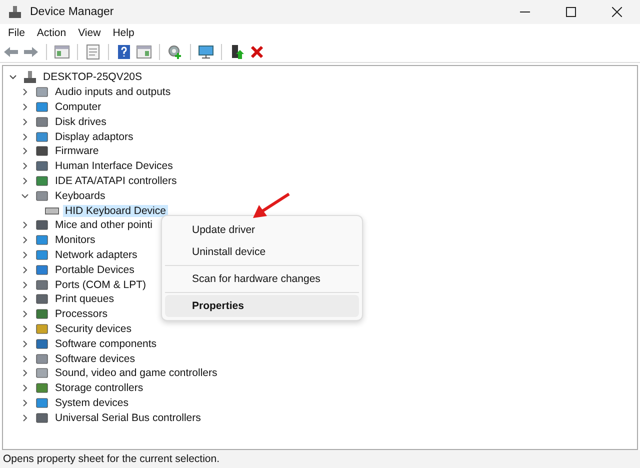 This screenshot has height=468, width=640. Describe the element at coordinates (116, 180) in the screenshot. I see `tree-item: IDE ATA/ATAPI controllers` at that location.